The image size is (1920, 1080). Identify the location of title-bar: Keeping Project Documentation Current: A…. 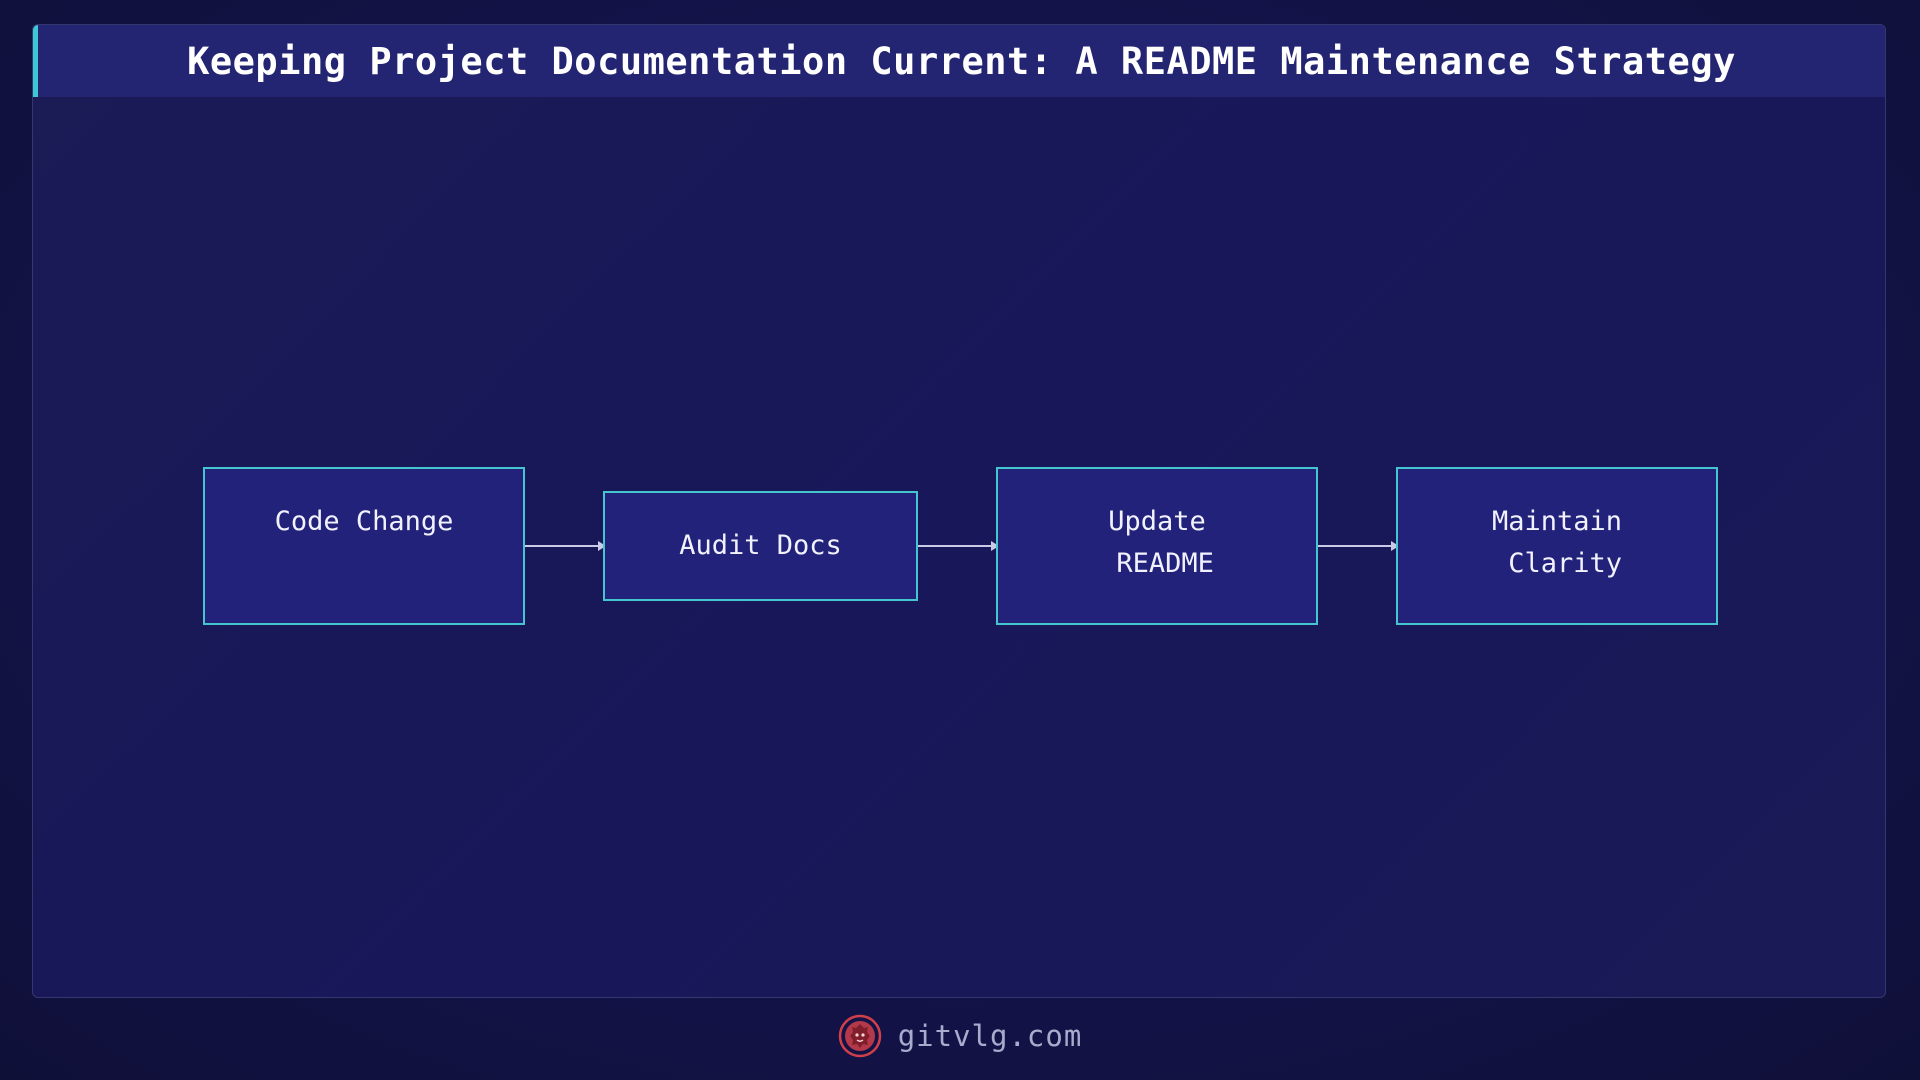
(959, 61).